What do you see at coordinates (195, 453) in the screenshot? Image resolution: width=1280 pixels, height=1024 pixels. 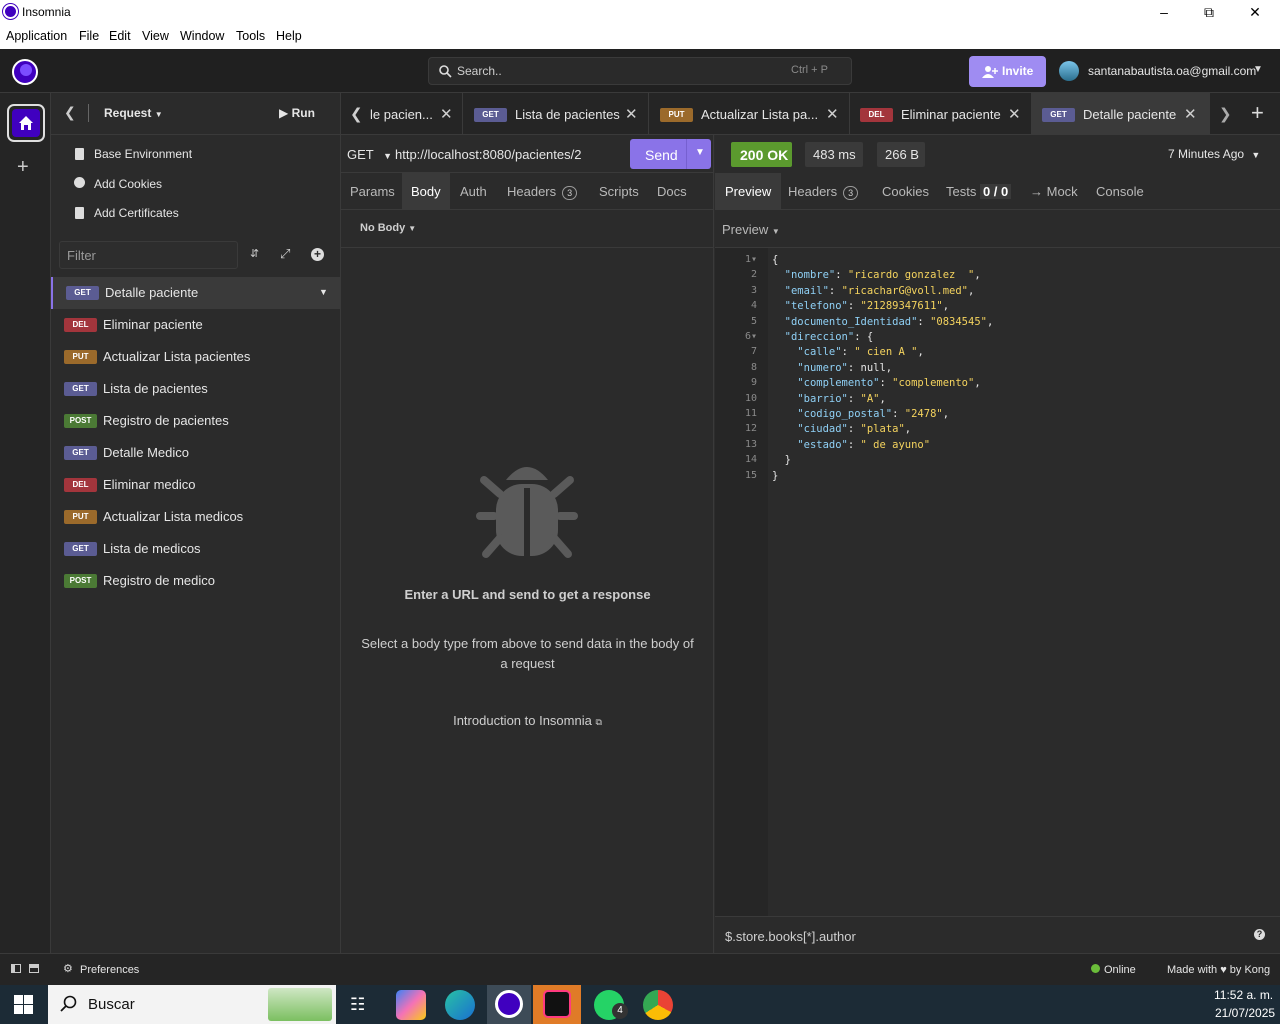 I see `sidebar-item-detalle-medico: GET Detalle Medico` at bounding box center [195, 453].